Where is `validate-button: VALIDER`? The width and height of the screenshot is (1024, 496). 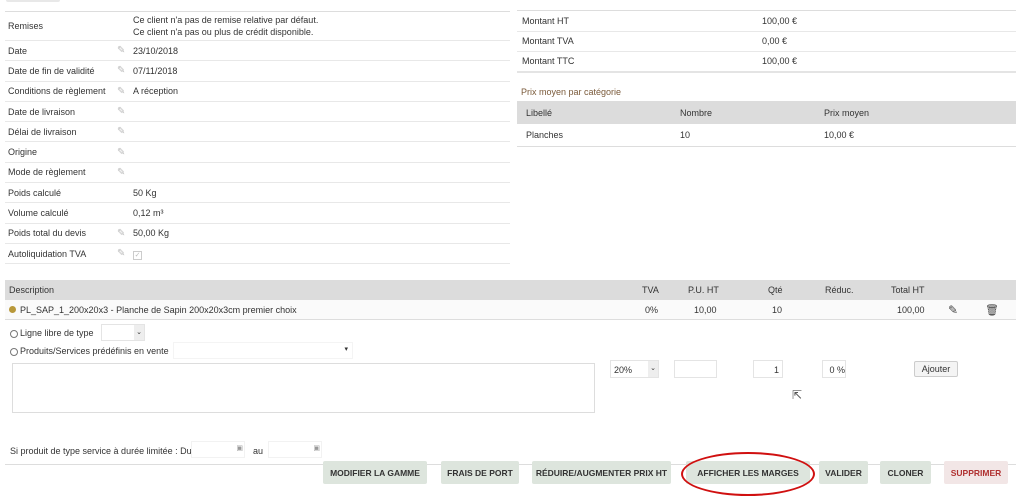 validate-button: VALIDER is located at coordinates (843, 472).